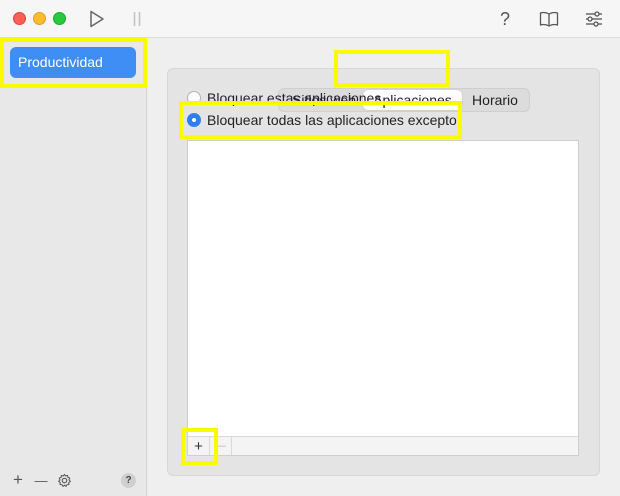 The height and width of the screenshot is (496, 620). Describe the element at coordinates (59, 18) in the screenshot. I see `zoom-window-button` at that location.